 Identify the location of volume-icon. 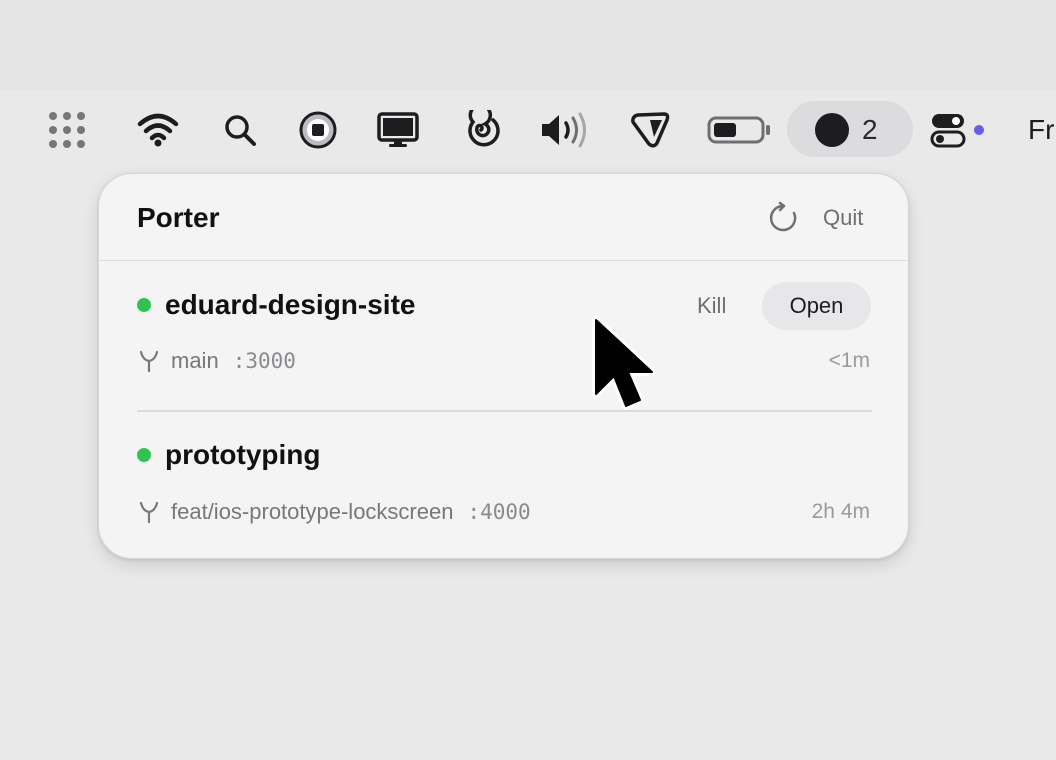
(564, 130).